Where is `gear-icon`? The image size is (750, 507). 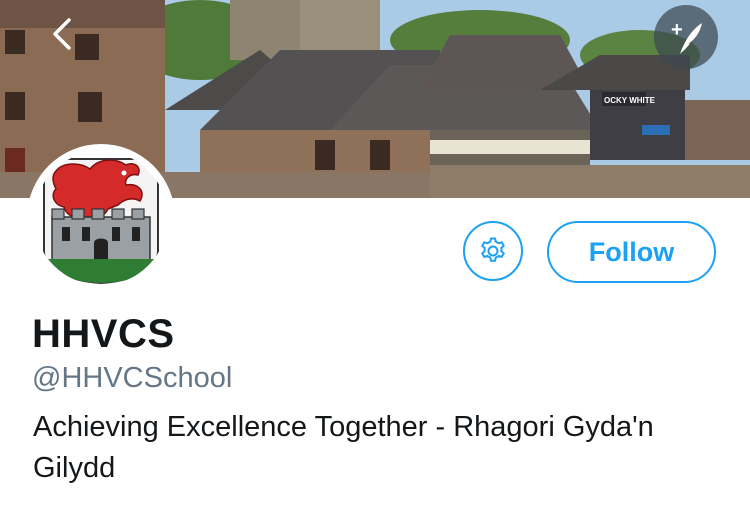 gear-icon is located at coordinates (493, 249).